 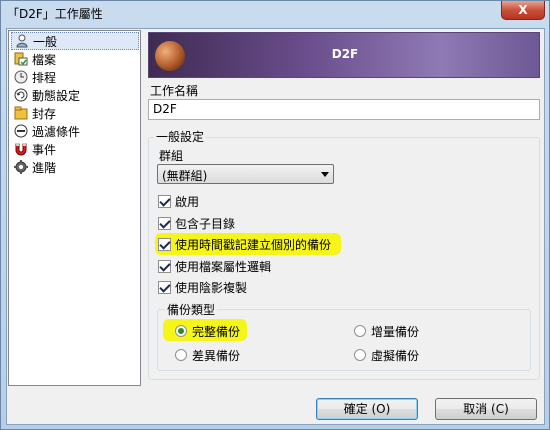 I want to click on sidebar-item-filter: 過濾條件, so click(x=75, y=131).